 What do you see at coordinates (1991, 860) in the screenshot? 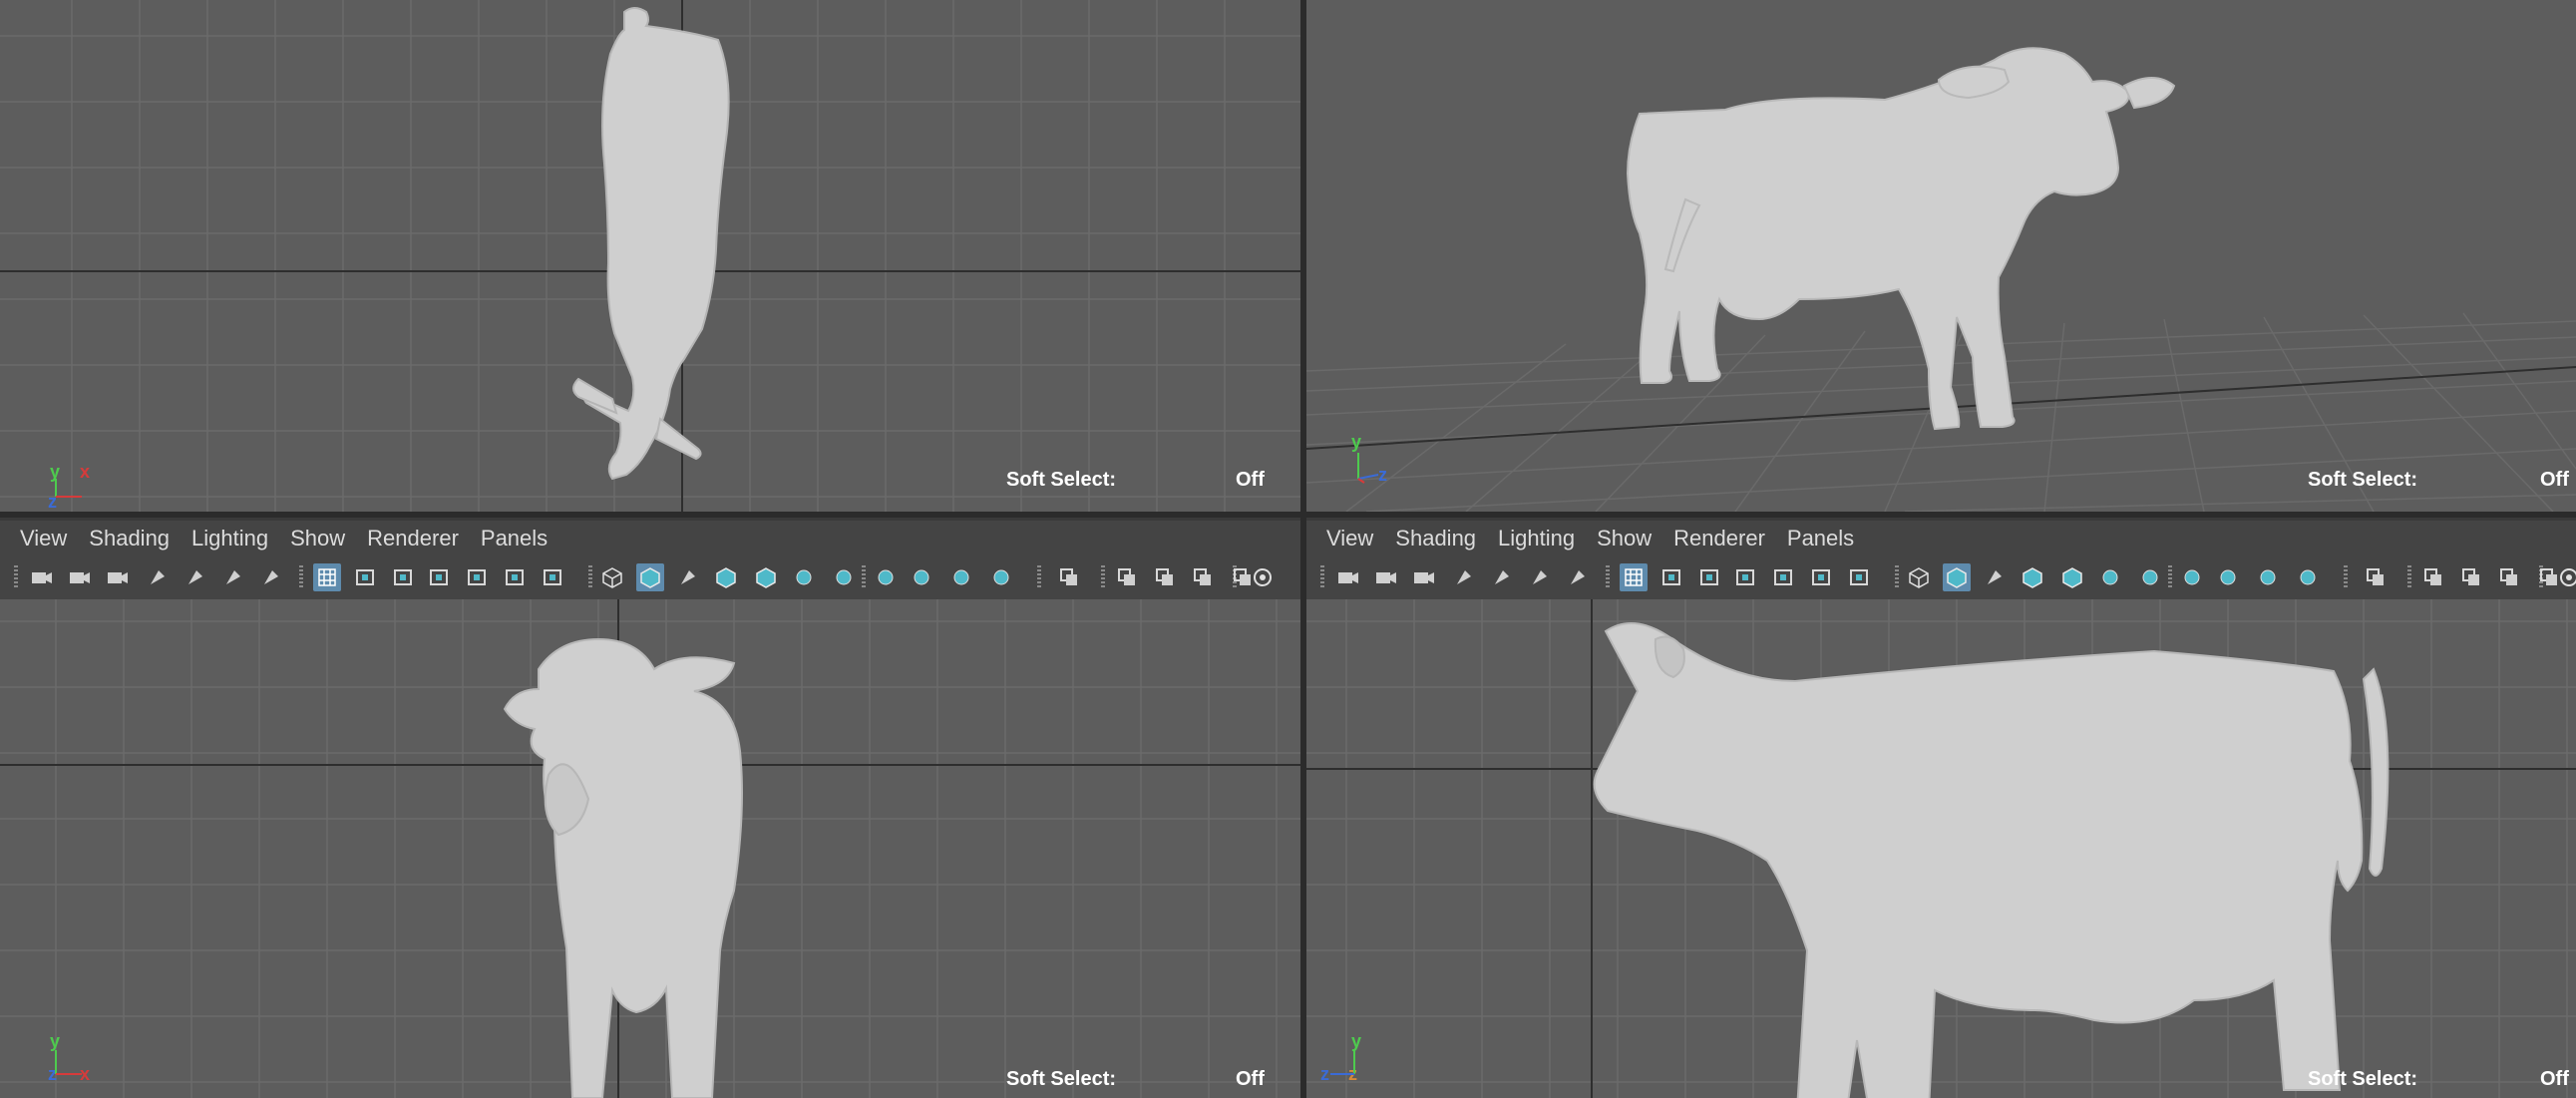
I see `cow-model-side` at bounding box center [1991, 860].